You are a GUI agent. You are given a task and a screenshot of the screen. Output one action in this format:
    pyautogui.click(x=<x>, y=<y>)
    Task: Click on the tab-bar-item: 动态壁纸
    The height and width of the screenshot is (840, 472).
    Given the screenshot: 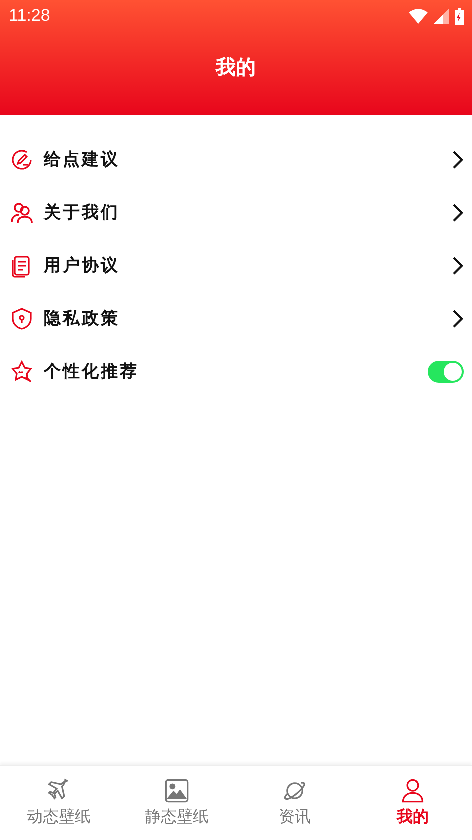 What is the action you would take?
    pyautogui.click(x=59, y=803)
    